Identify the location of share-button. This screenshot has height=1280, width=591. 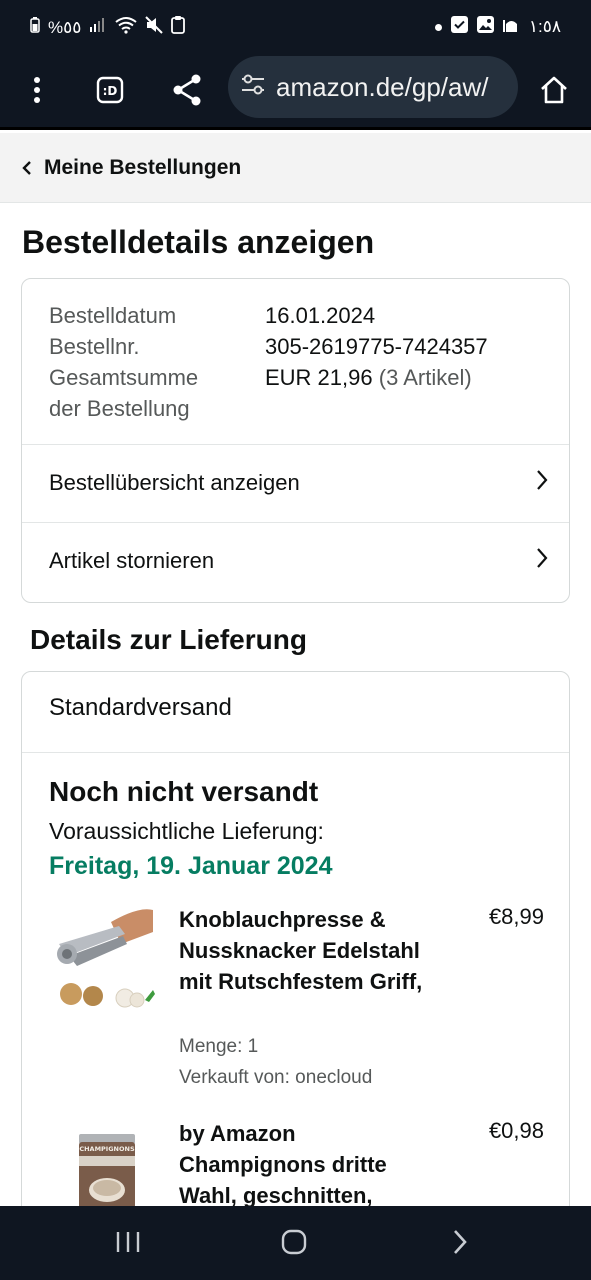
(187, 92).